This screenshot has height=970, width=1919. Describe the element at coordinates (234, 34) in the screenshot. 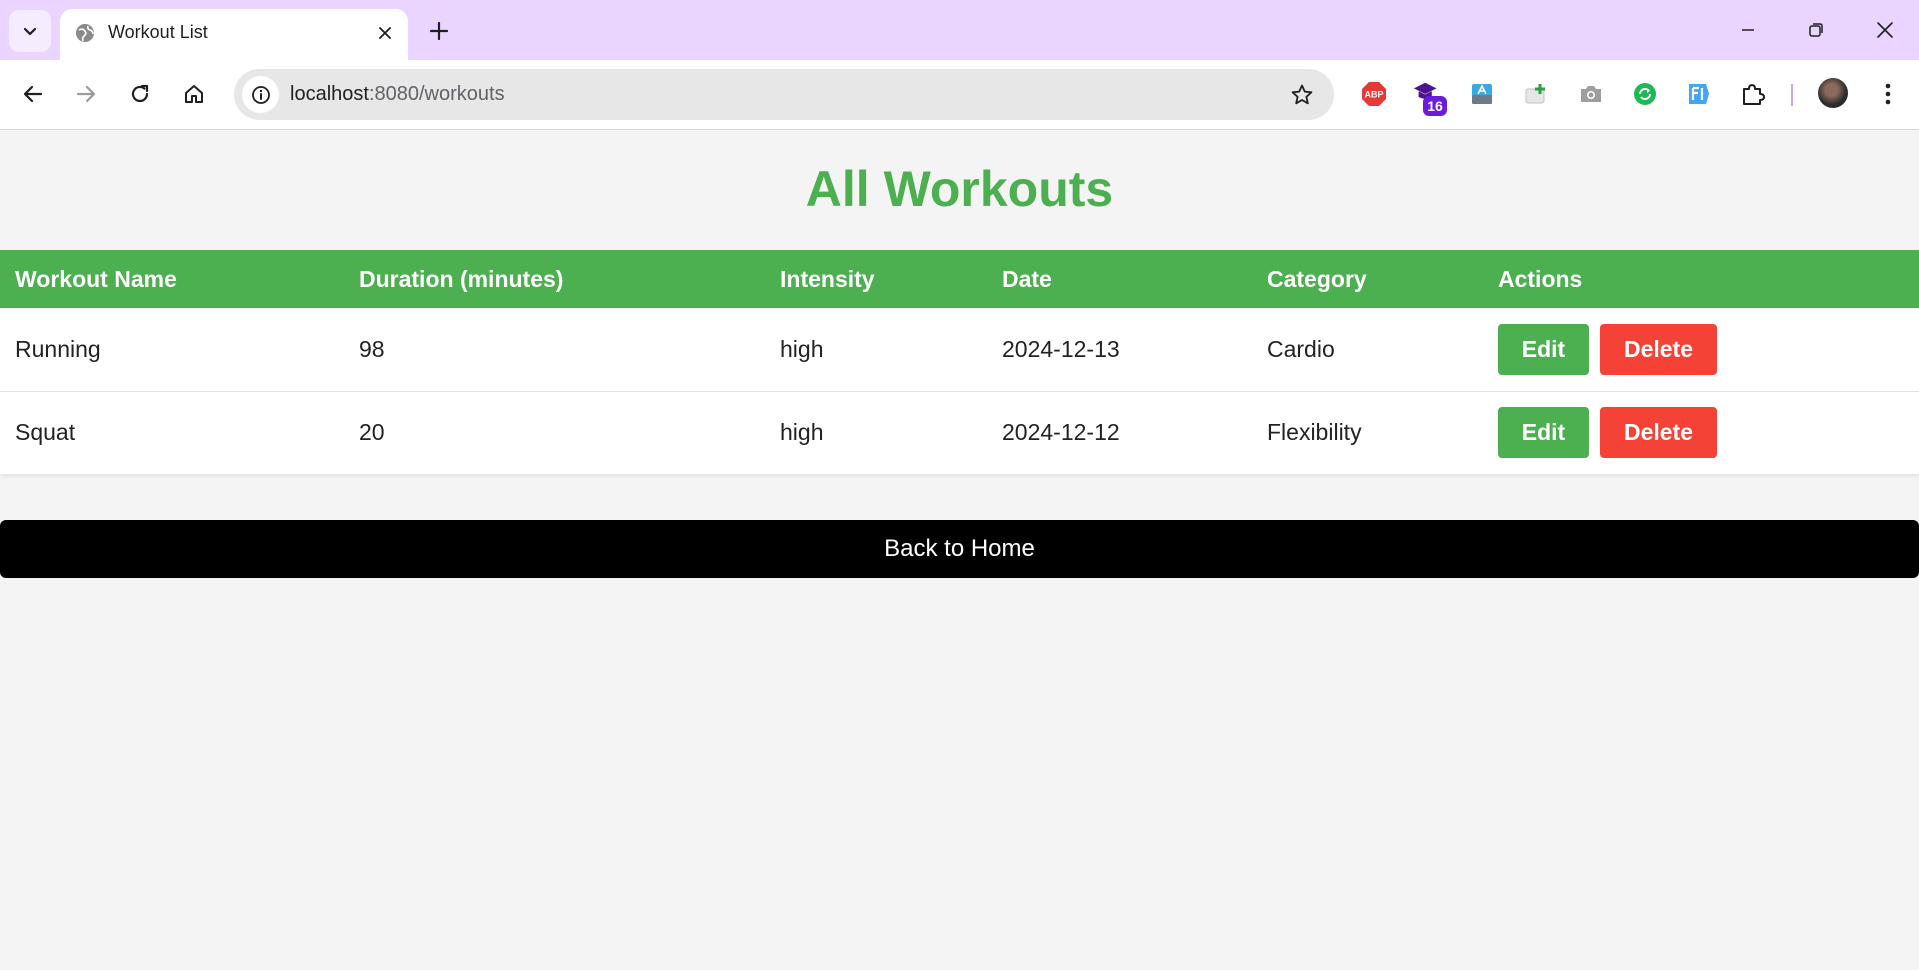

I see `browser-tab: Workout List` at that location.